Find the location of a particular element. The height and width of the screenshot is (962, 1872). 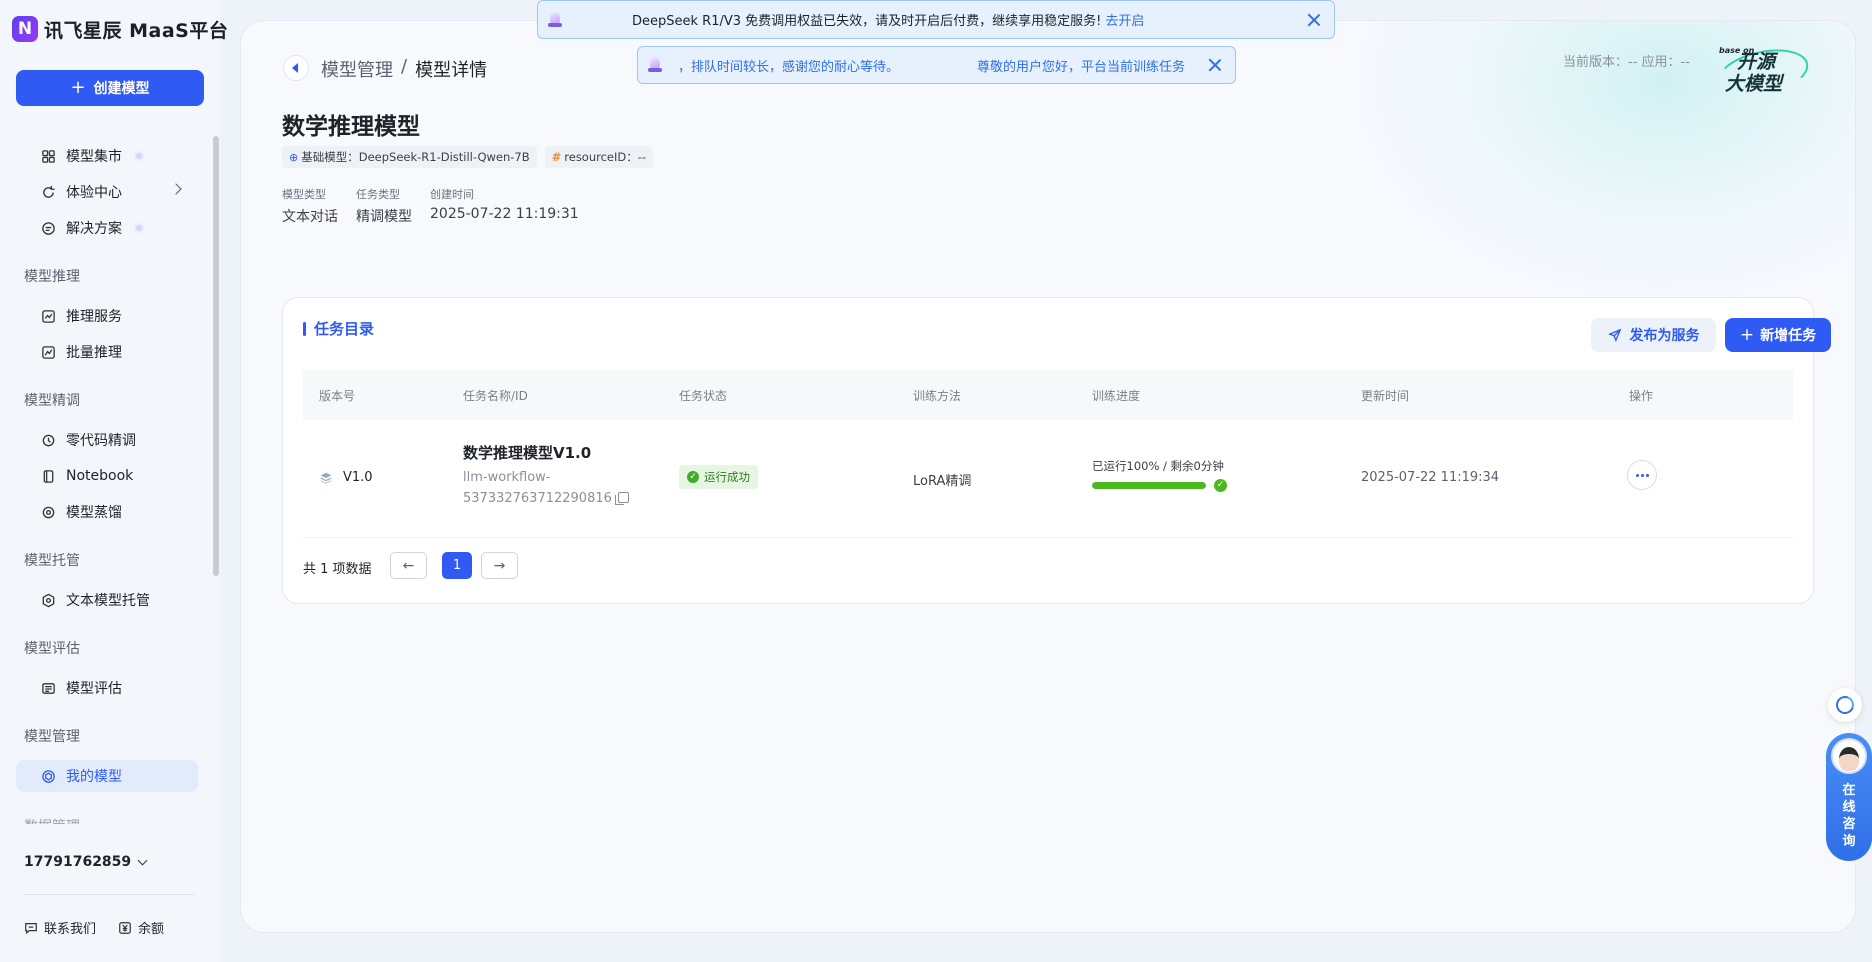

enable-link: 去开启 is located at coordinates (1124, 21).